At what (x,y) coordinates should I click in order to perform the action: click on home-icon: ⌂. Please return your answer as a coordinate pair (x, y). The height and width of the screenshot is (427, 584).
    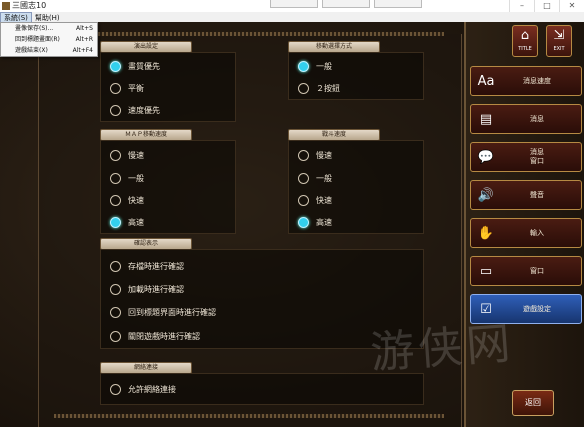
    Looking at the image, I should click on (525, 35).